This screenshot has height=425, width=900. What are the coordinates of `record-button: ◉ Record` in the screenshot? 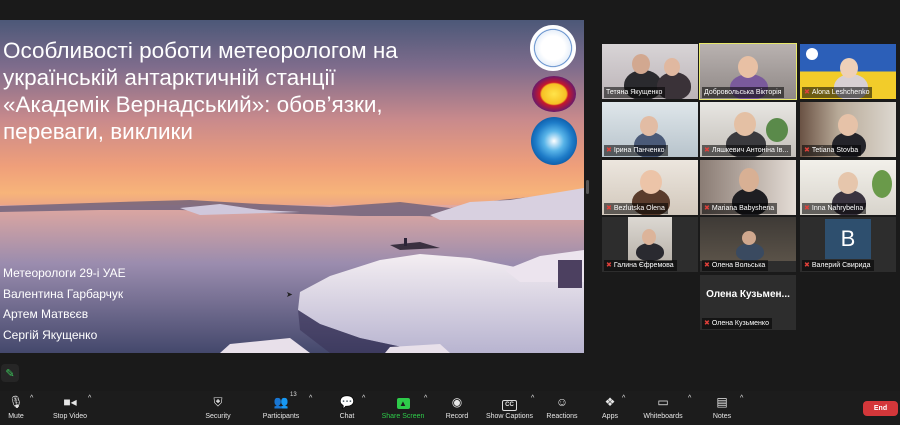 It's located at (457, 409).